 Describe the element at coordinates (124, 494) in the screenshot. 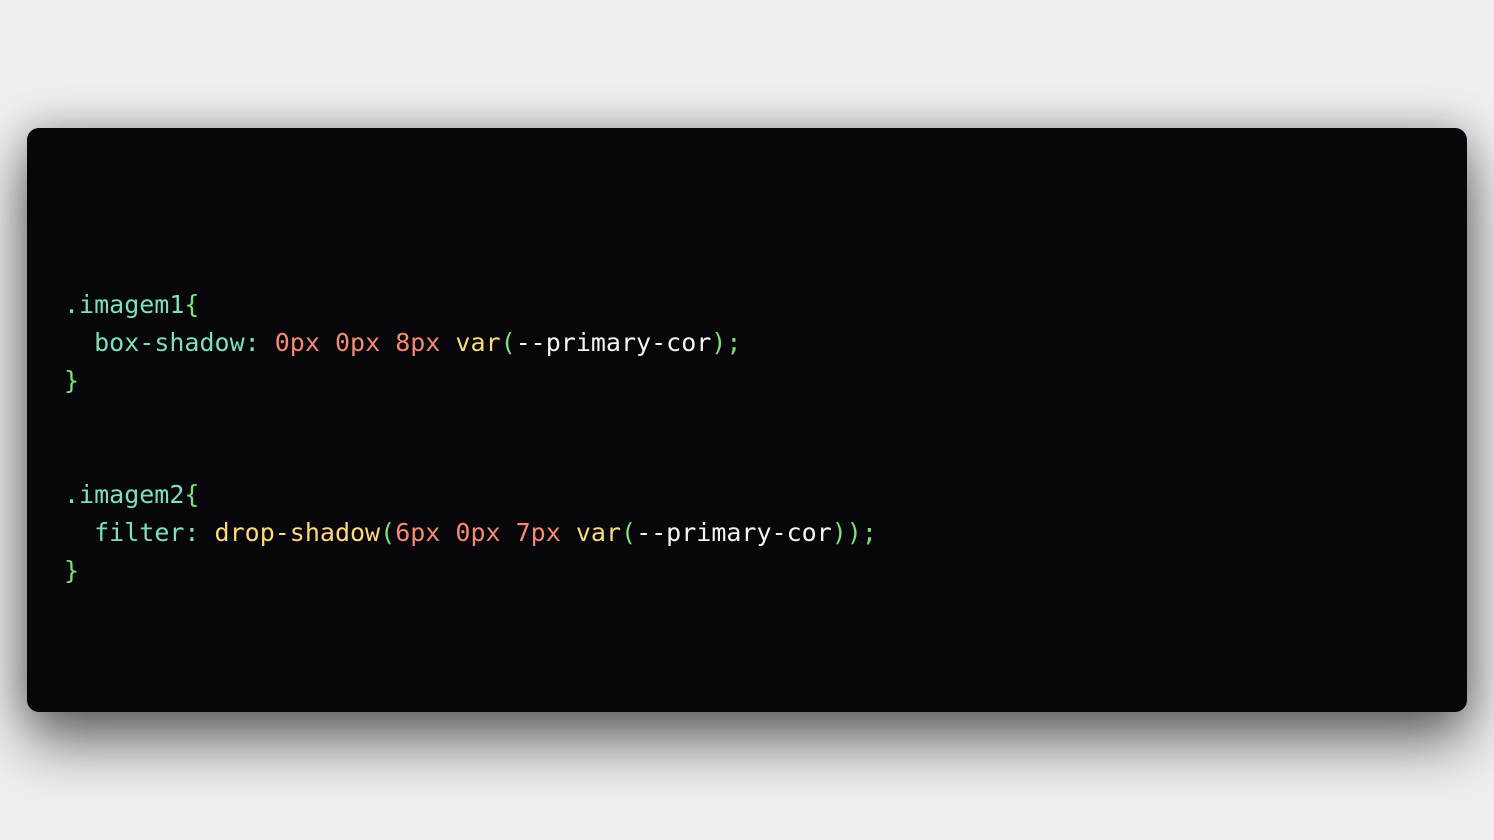

I see `css-selector: .imagem2` at that location.